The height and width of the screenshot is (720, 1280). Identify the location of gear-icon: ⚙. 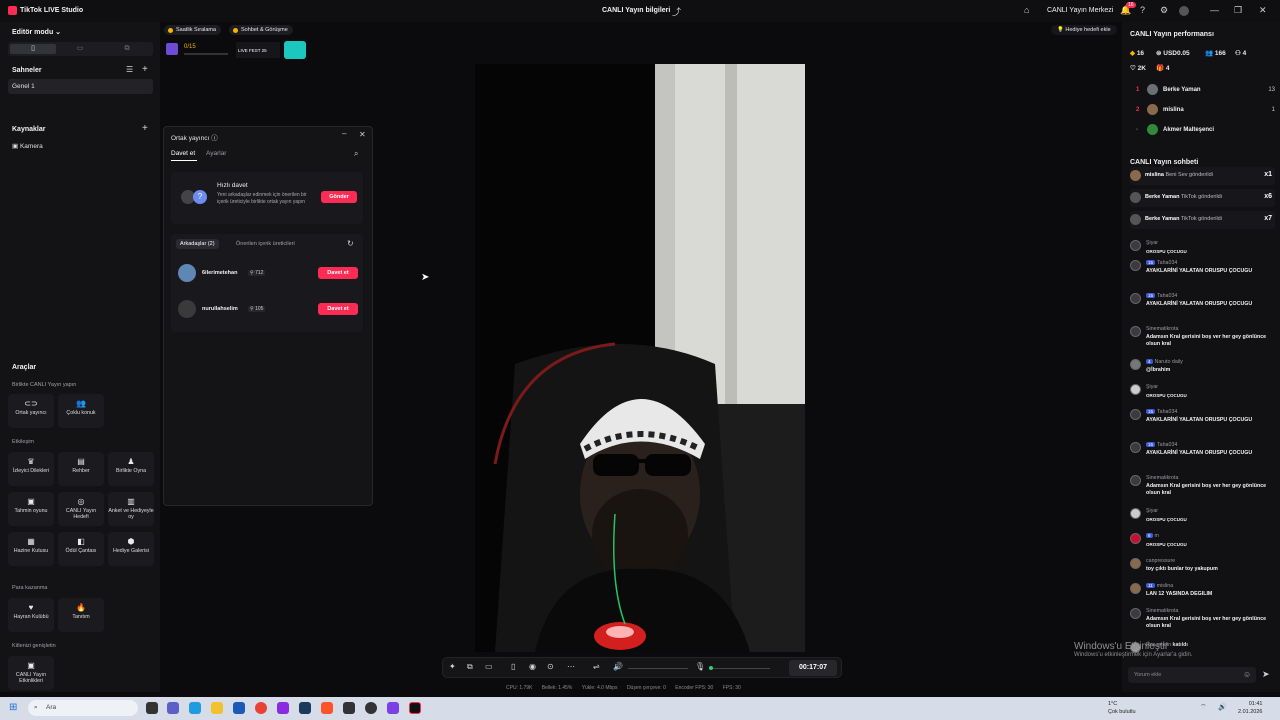
(1164, 10).